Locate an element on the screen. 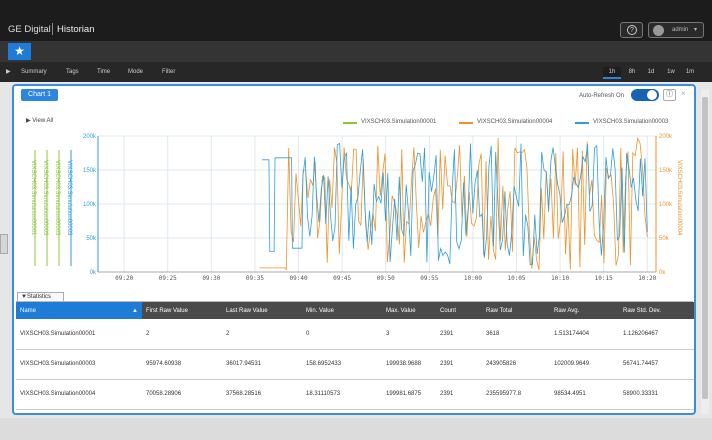  legend-swatch-series3 is located at coordinates (582, 123).